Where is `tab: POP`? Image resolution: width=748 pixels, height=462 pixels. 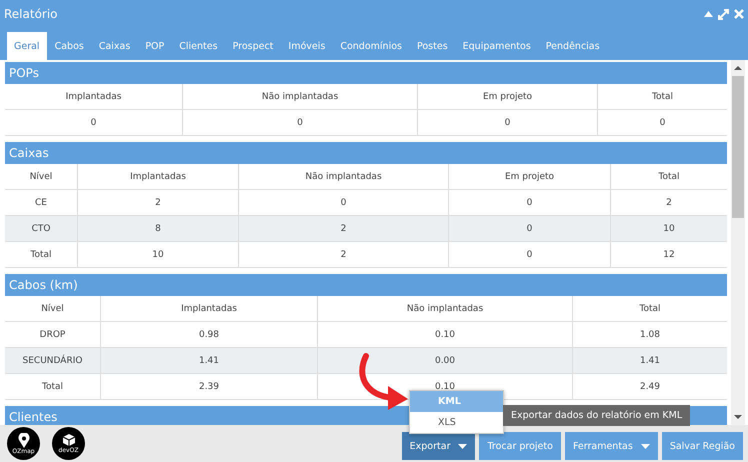
tab: POP is located at coordinates (155, 46).